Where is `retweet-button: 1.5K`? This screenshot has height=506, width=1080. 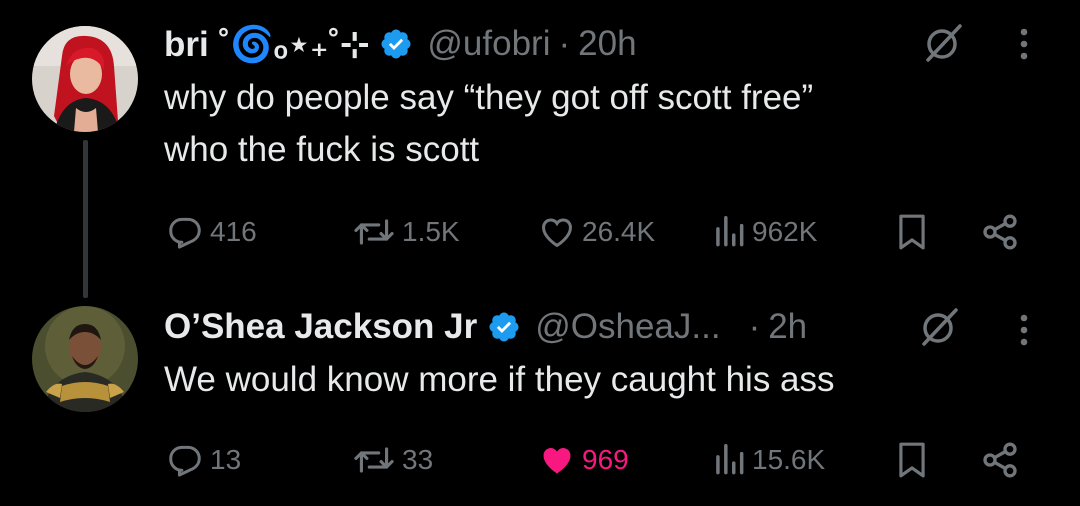 retweet-button: 1.5K is located at coordinates (406, 232).